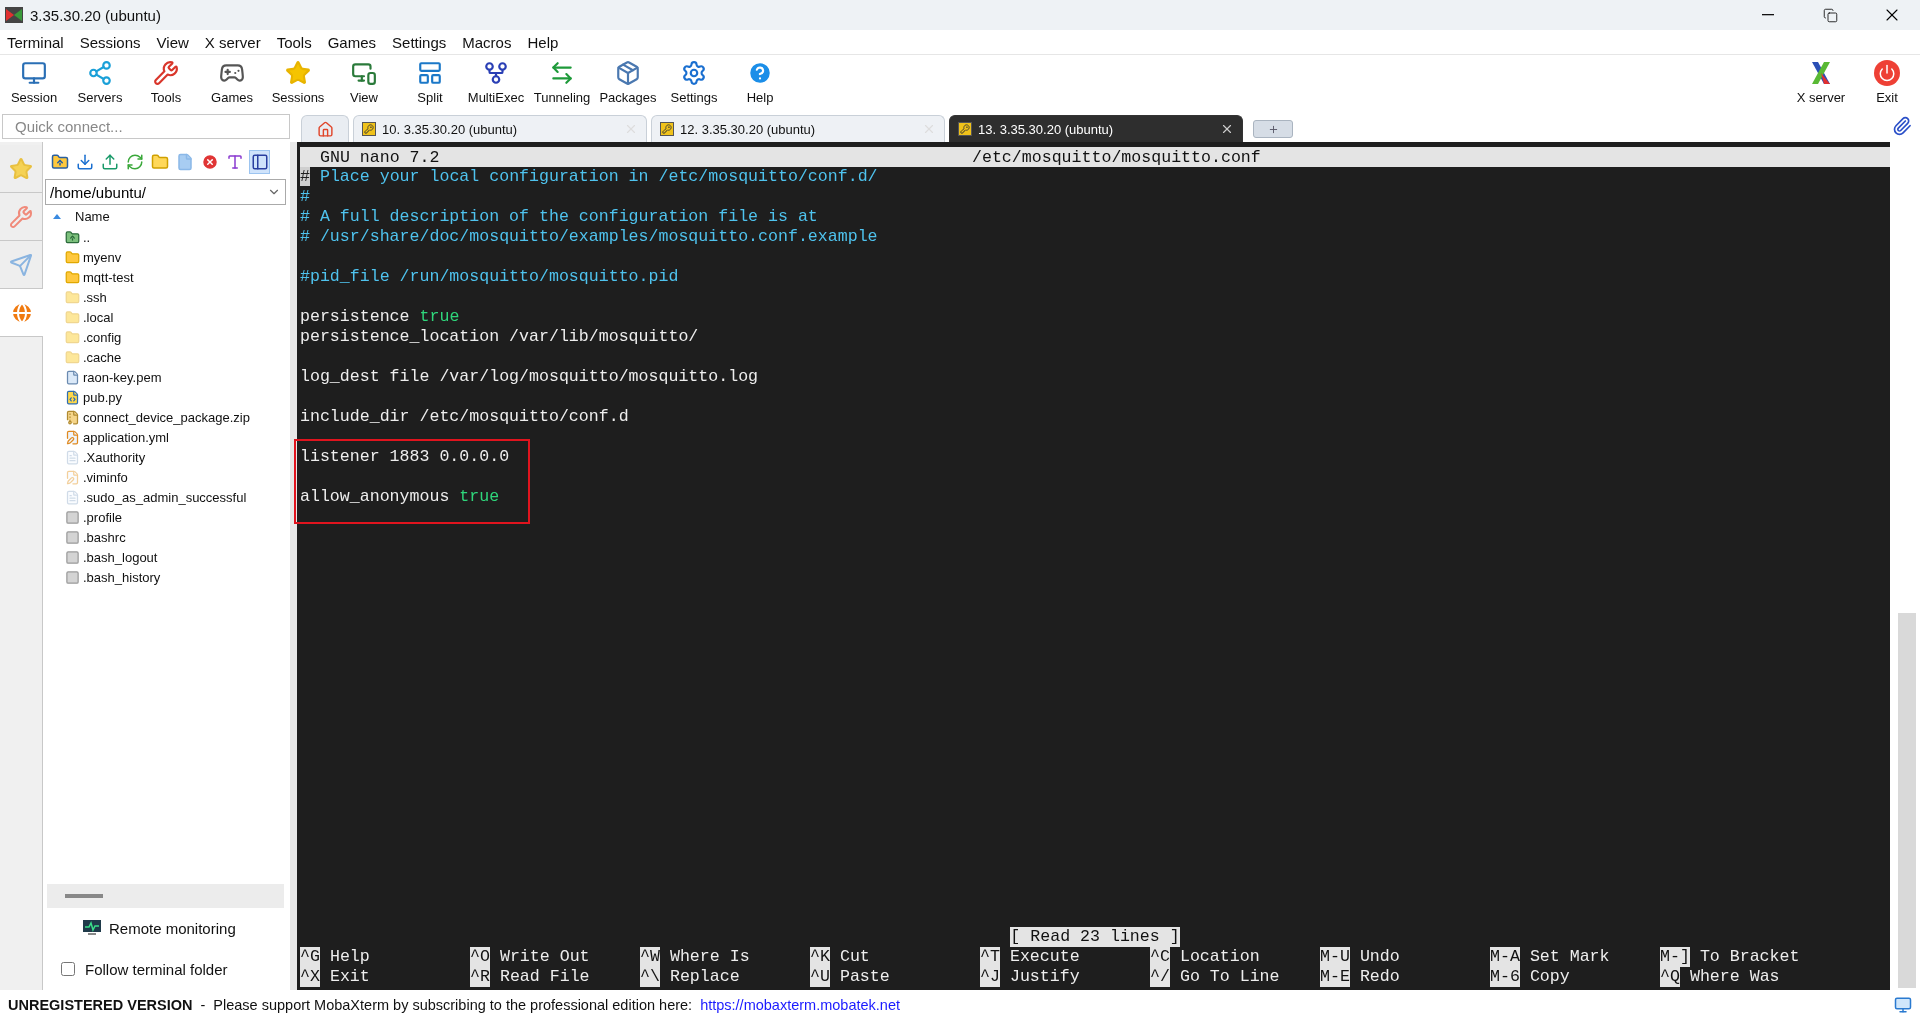 This screenshot has height=1020, width=1920. What do you see at coordinates (589, 177) in the screenshot?
I see `comment-line: # Place your local configuration in /etc/mosquitto/conf.d/` at bounding box center [589, 177].